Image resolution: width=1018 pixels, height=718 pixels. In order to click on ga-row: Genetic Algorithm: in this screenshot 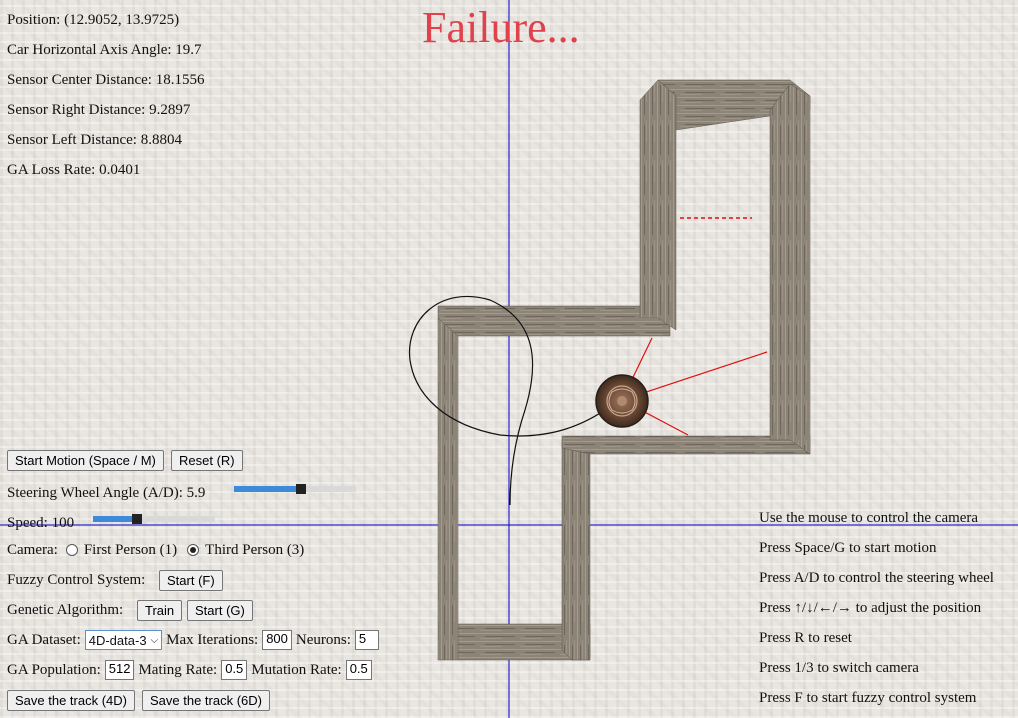, I will do `click(67, 610)`.